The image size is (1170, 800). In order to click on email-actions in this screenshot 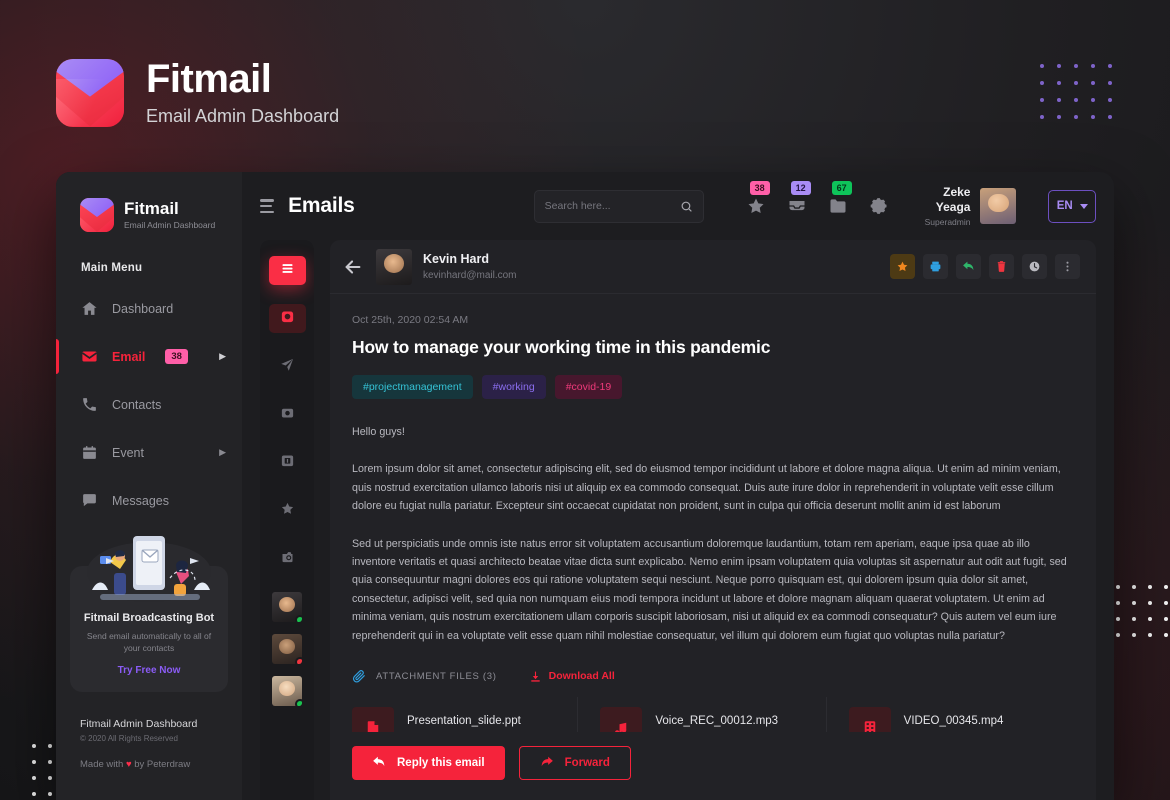, I will do `click(985, 266)`.